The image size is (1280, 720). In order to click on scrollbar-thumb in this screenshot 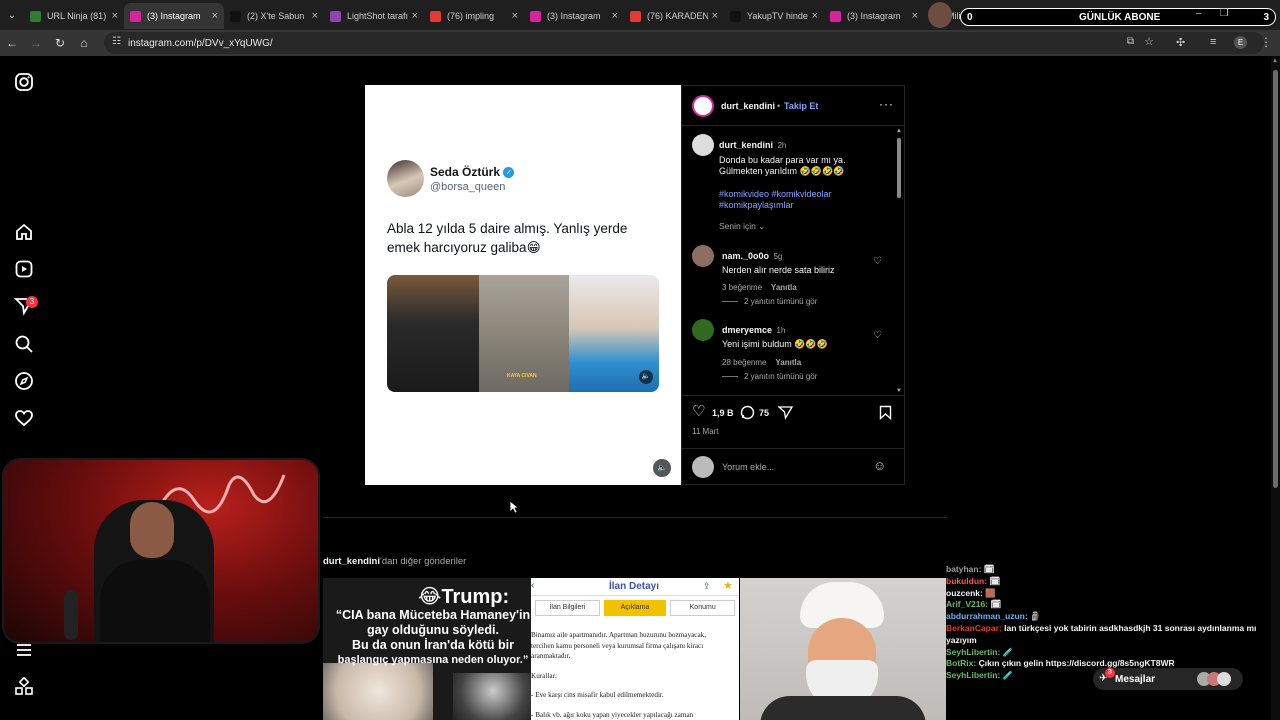, I will do `click(899, 168)`.